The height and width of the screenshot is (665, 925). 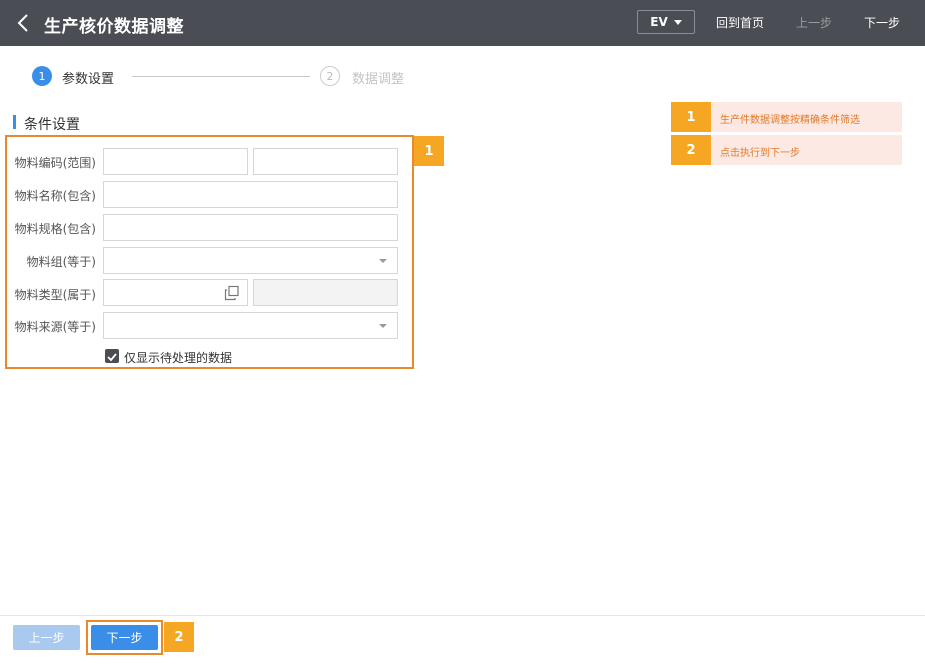 What do you see at coordinates (52, 125) in the screenshot?
I see `section-title: 条件设置` at bounding box center [52, 125].